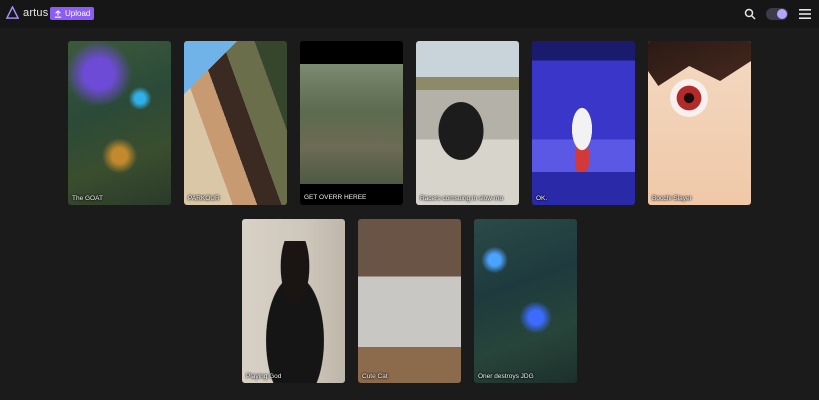 Image resolution: width=819 pixels, height=400 pixels. What do you see at coordinates (235, 123) in the screenshot?
I see `video-card: PARKOUR` at bounding box center [235, 123].